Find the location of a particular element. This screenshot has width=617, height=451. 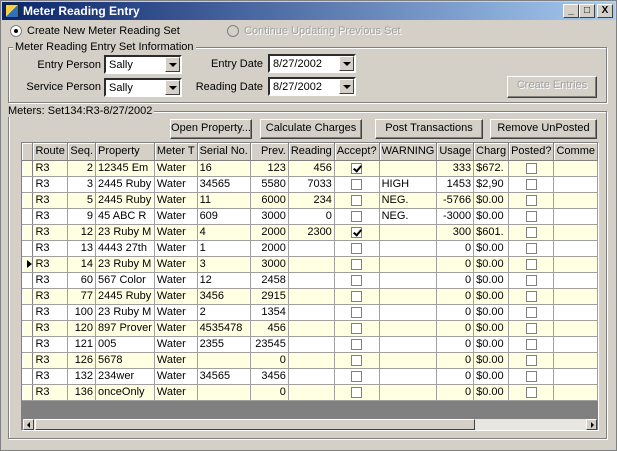

property-cell: onceOnly is located at coordinates (125, 392).